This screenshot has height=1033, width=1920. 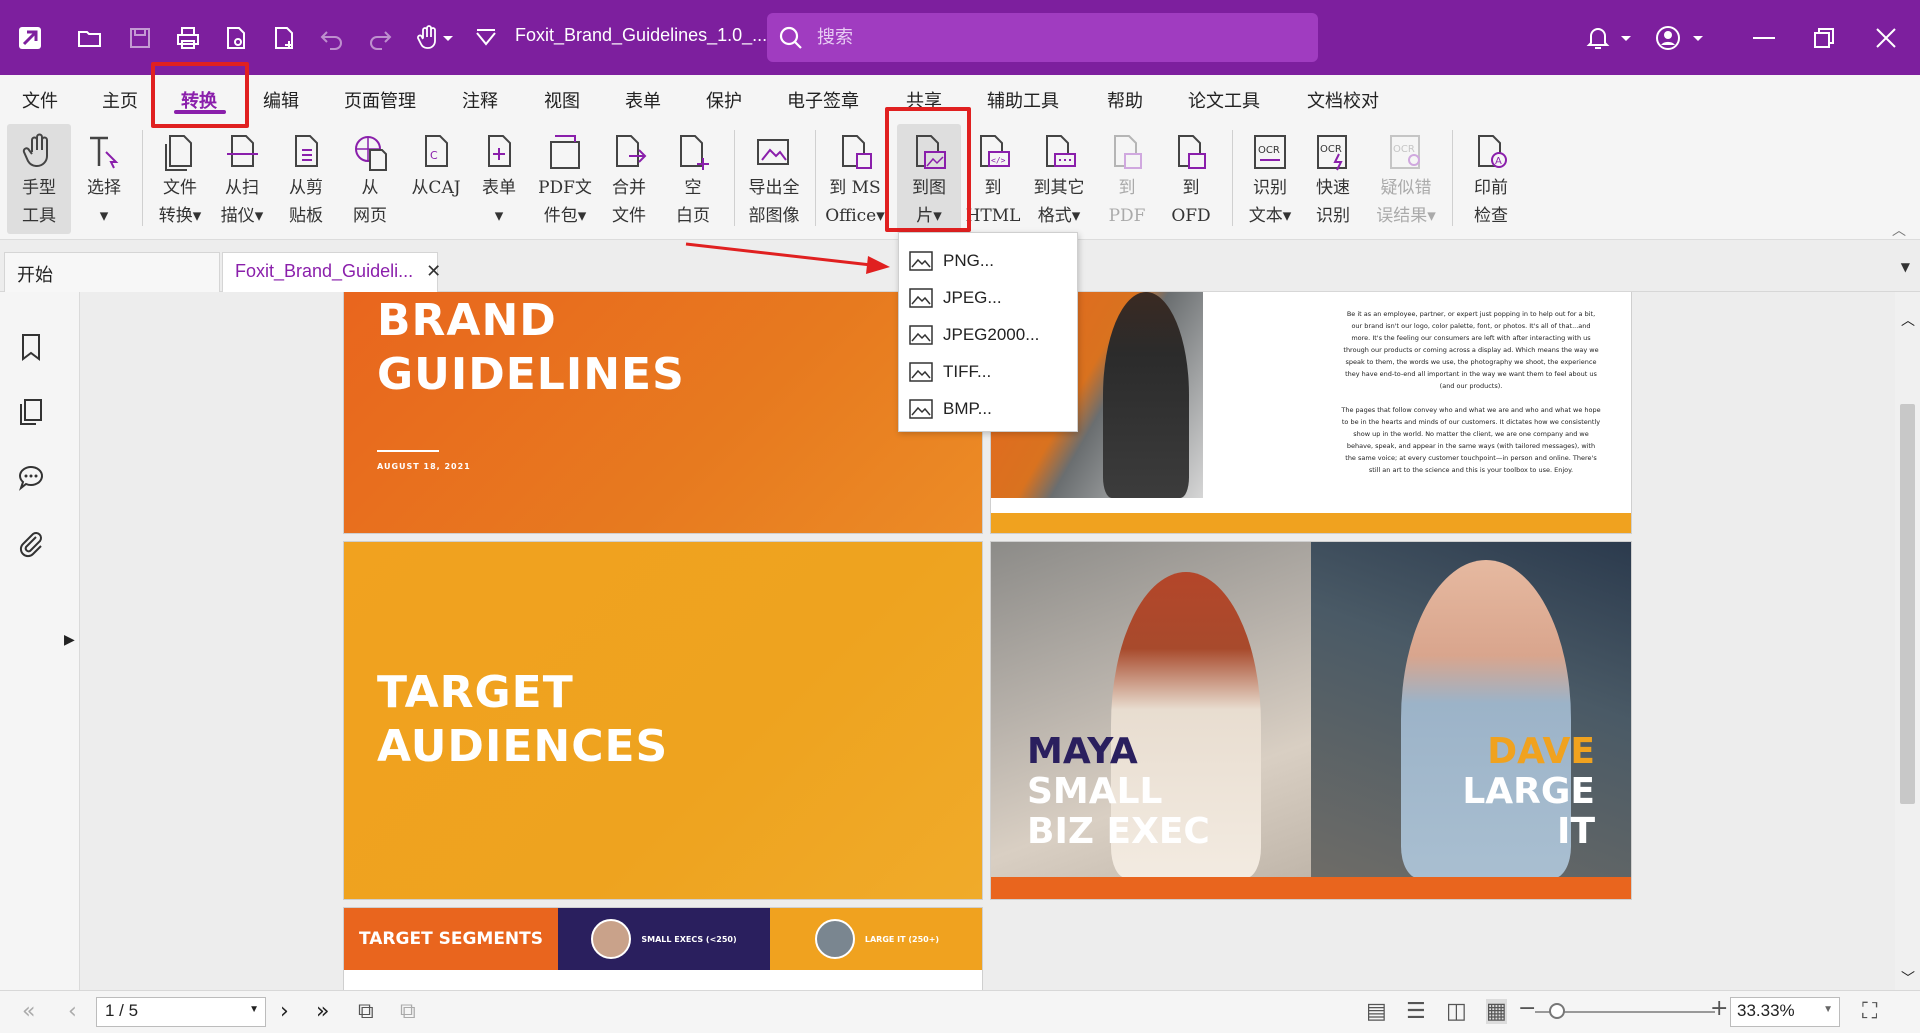 I want to click on blank-page-button: 空 白页, so click(x=693, y=179).